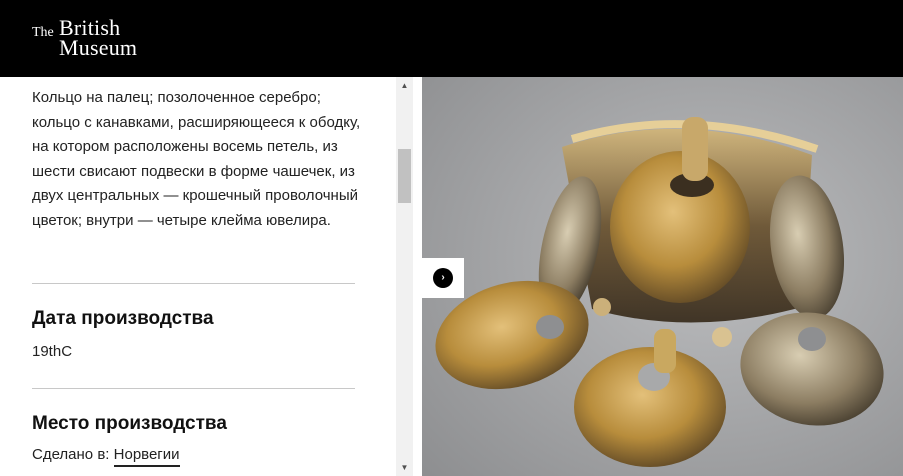 The height and width of the screenshot is (476, 903). Describe the element at coordinates (146, 456) in the screenshot. I see `made-in-link: Норвегии` at that location.